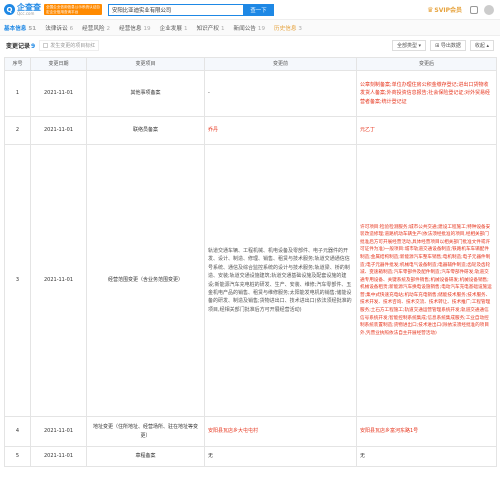 The height and width of the screenshot is (490, 500). I want to click on table-header-row: 序号 变更日期 变更项目 变更前 变更后, so click(250, 64).